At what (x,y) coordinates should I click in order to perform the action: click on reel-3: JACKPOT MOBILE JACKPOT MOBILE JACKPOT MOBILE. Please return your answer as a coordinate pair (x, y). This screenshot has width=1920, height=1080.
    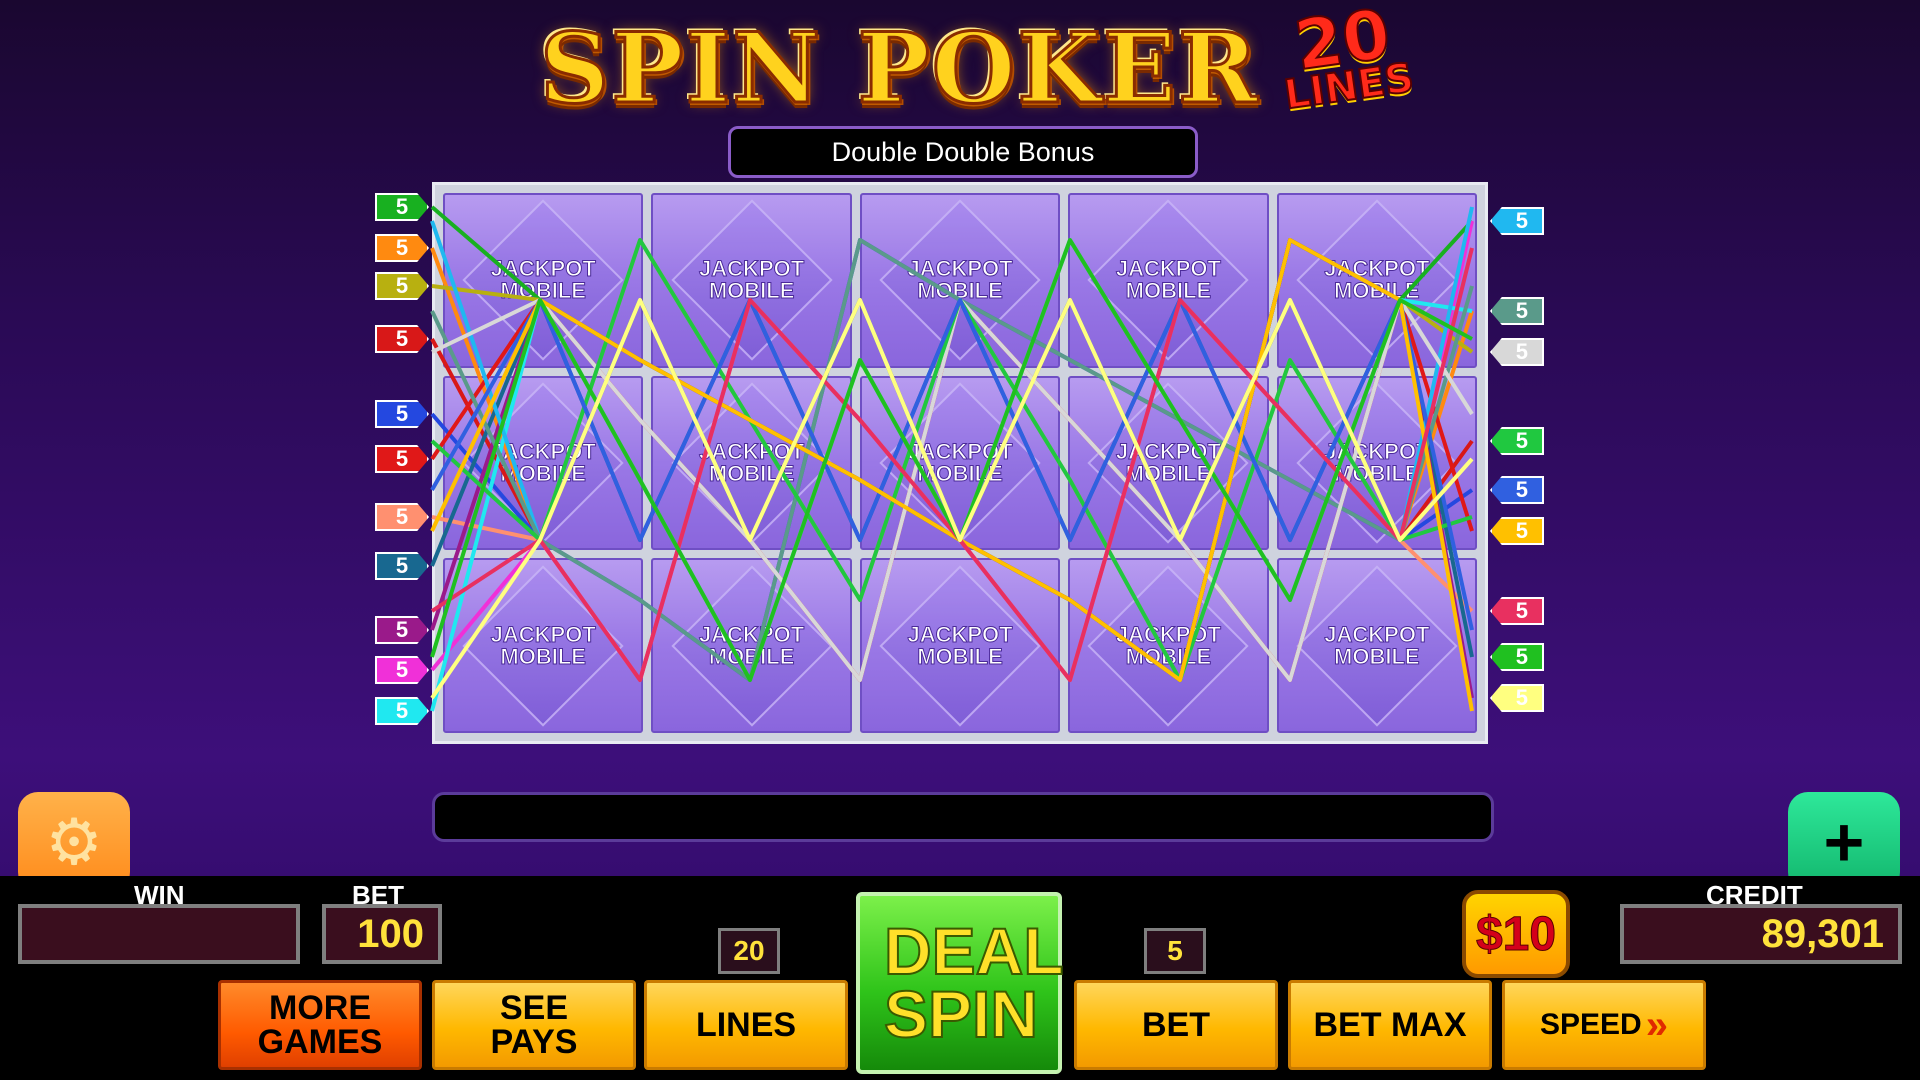
    Looking at the image, I should click on (960, 463).